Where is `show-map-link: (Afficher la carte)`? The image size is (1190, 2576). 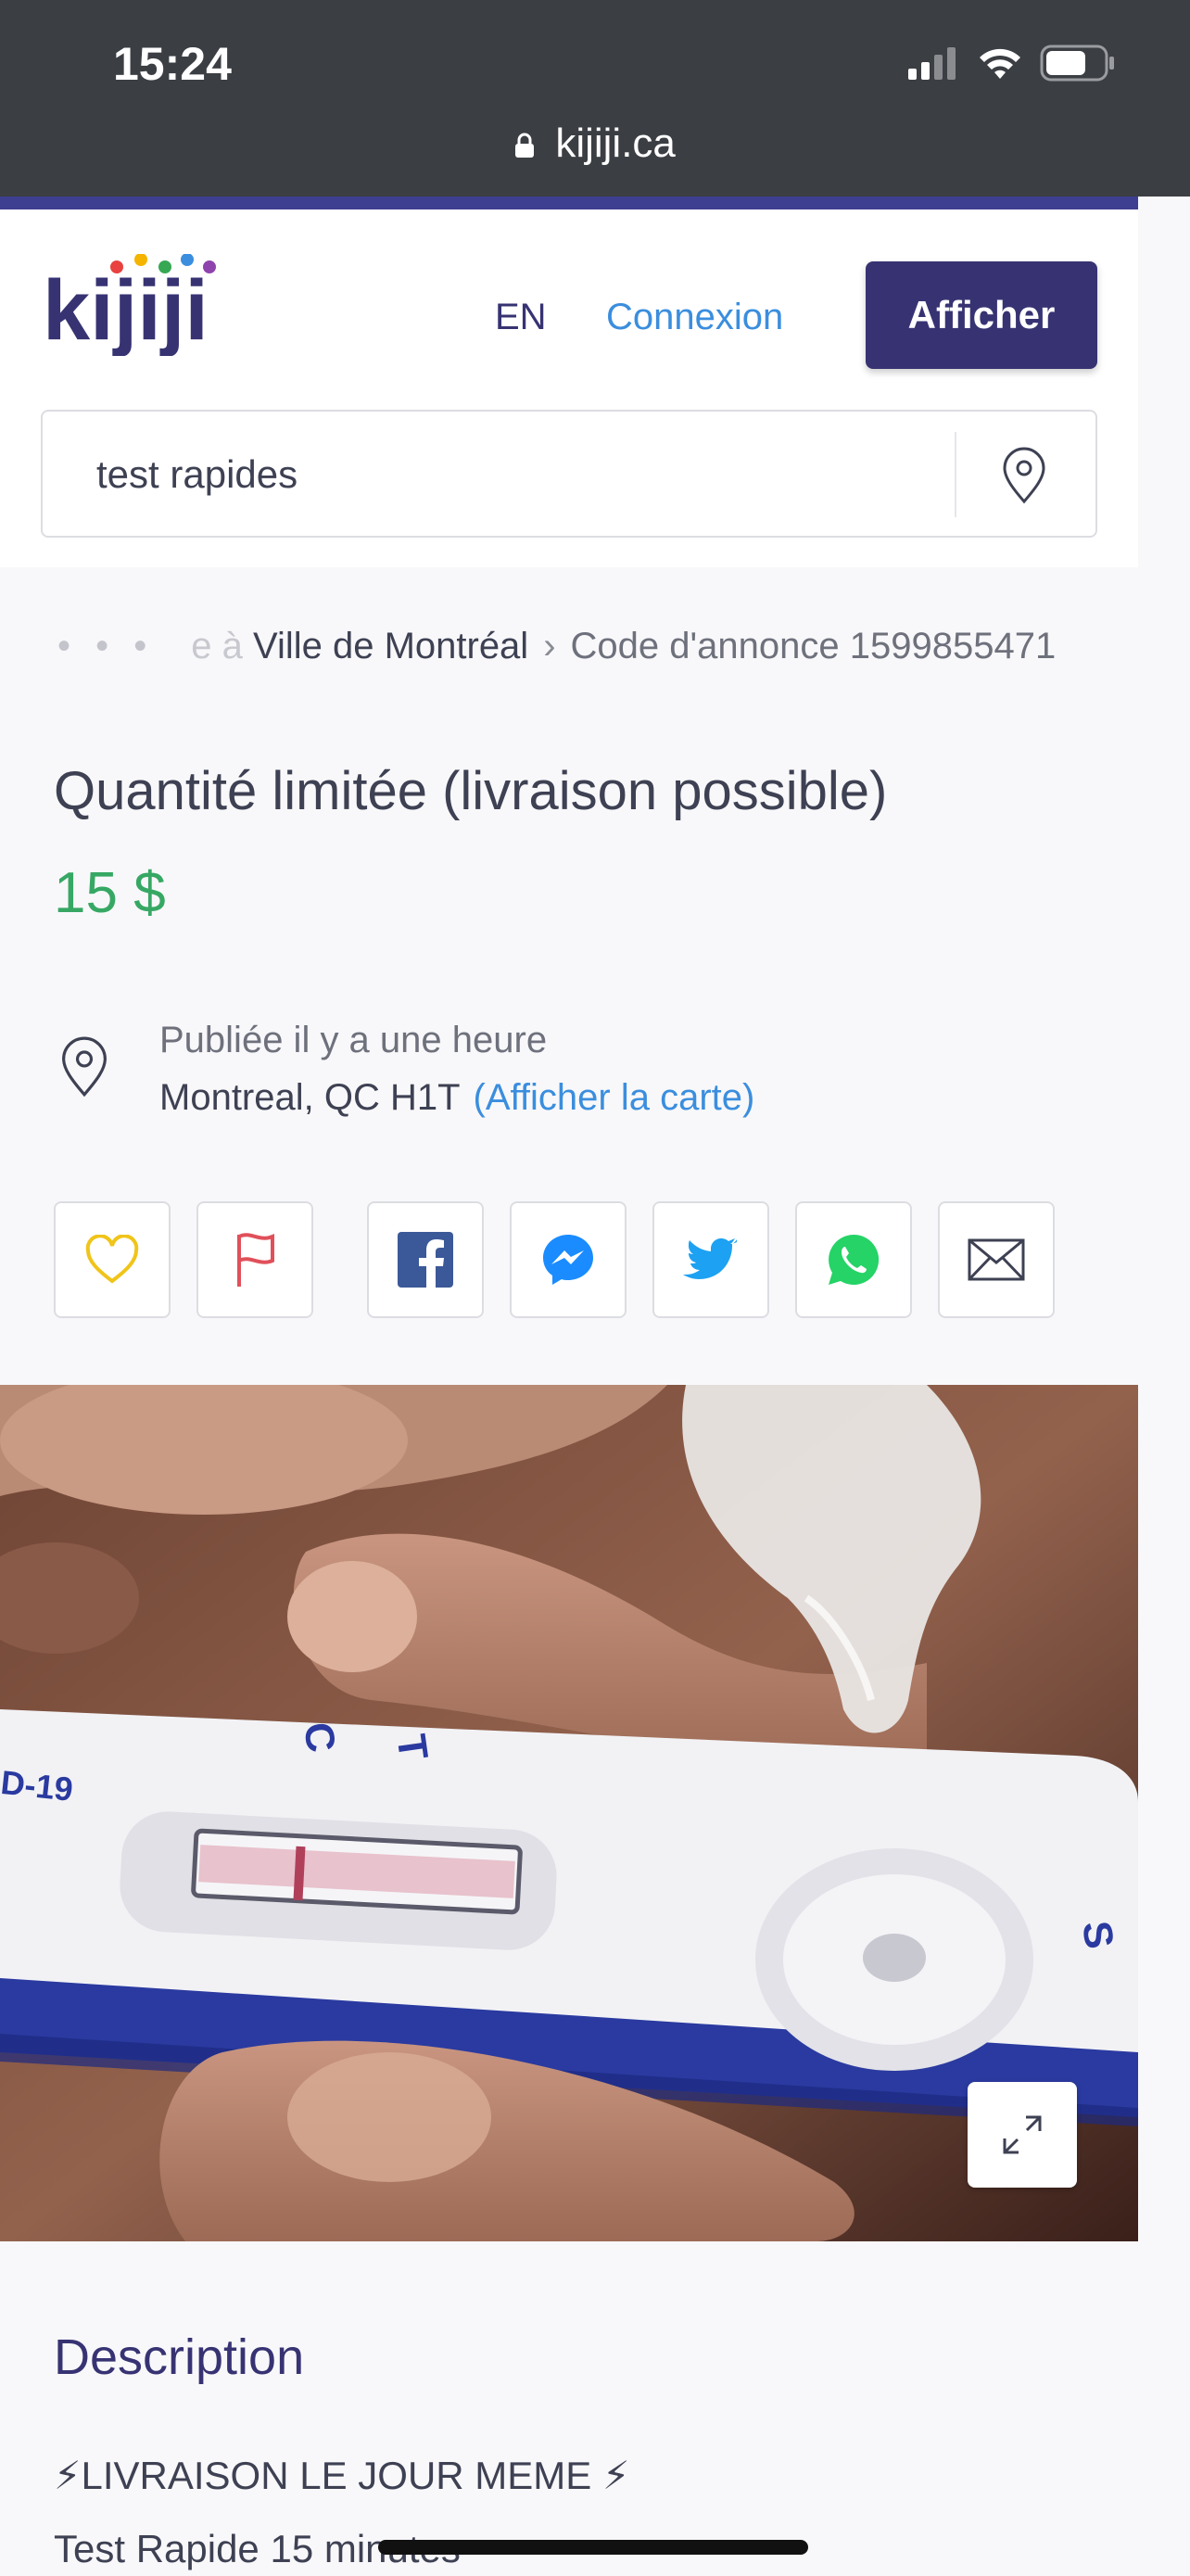
show-map-link: (Afficher la carte) is located at coordinates (614, 1097).